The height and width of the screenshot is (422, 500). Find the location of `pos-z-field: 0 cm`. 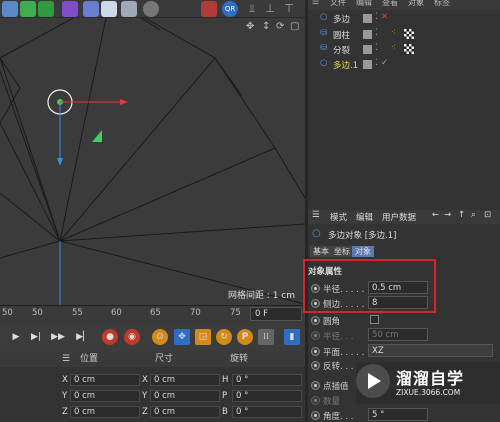

pos-z-field: 0 cm is located at coordinates (105, 412).